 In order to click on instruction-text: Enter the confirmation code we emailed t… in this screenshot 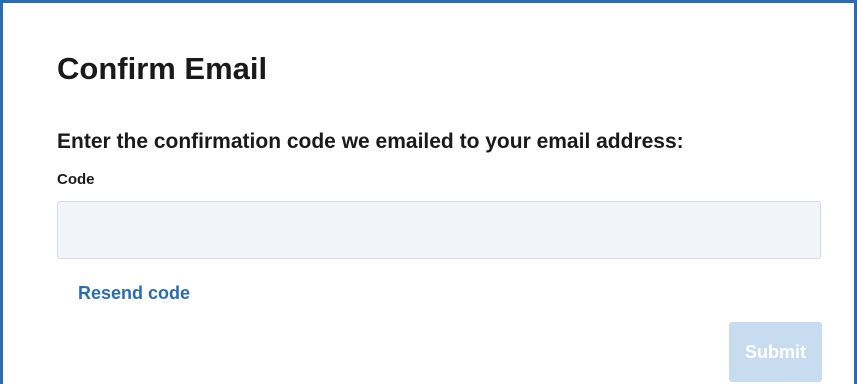, I will do `click(370, 141)`.